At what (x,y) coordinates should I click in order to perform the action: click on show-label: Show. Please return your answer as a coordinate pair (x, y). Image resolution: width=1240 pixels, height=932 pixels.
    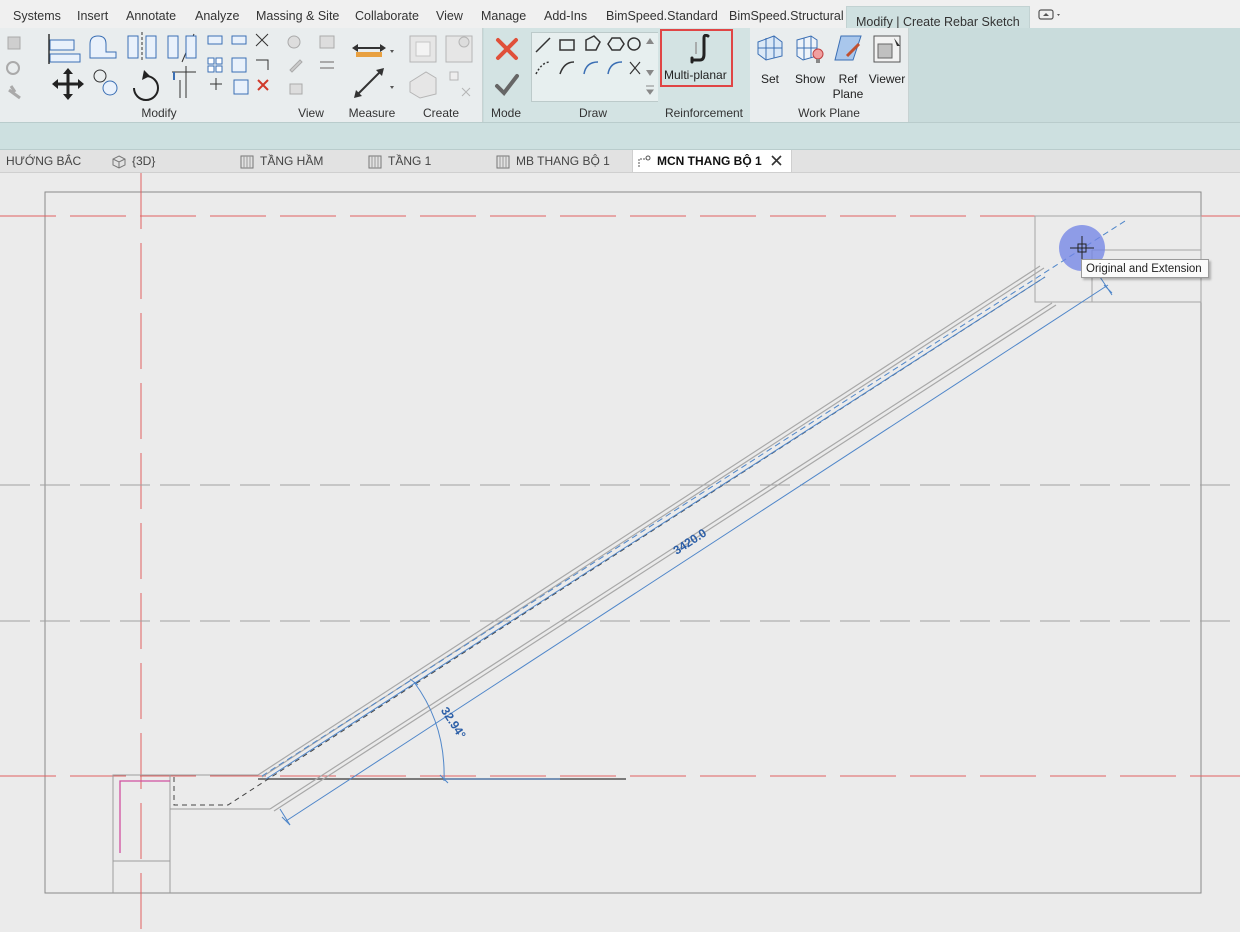
    Looking at the image, I should click on (810, 79).